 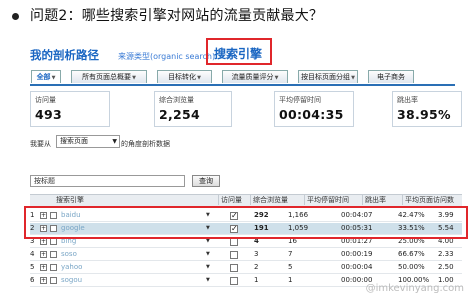 I want to click on pages-cell: 2.50, so click(x=446, y=267).